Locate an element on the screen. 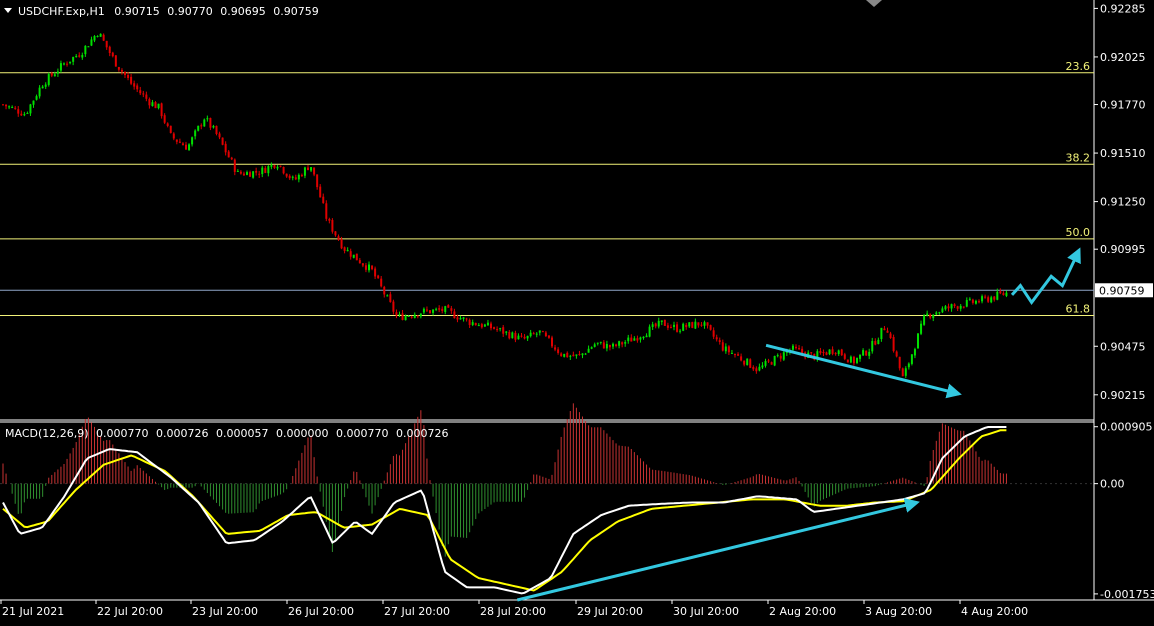 Image resolution: width=1154 pixels, height=626 pixels. macd-tick-label: -0.001753 is located at coordinates (1127, 594).